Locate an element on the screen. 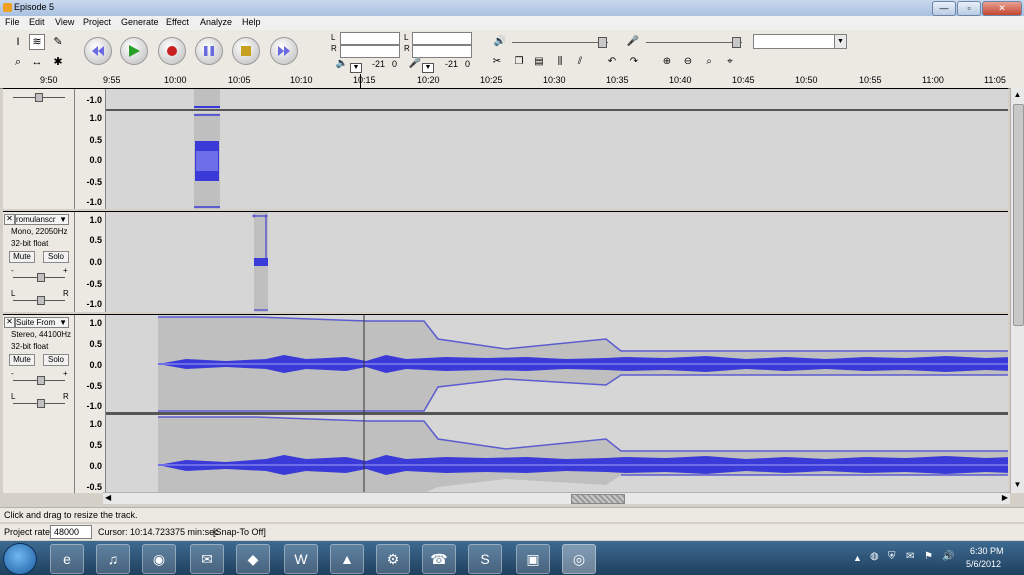  playback-meter-dropdown: ▼ is located at coordinates (356, 68).